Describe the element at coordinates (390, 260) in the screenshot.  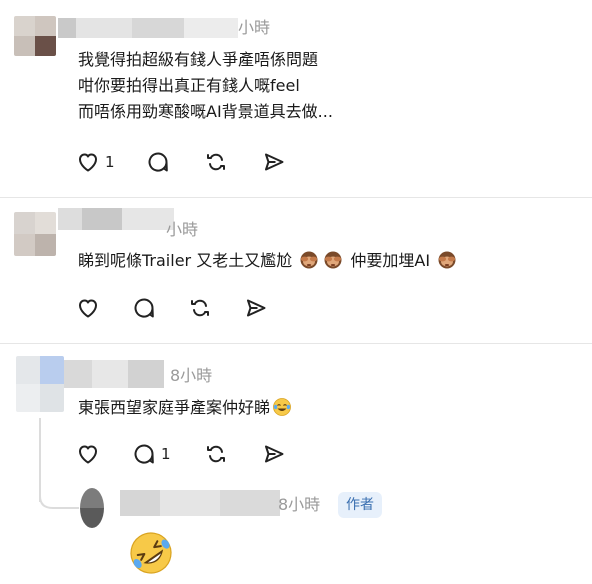
I see `comment-text-part: 仲要加埋AI` at that location.